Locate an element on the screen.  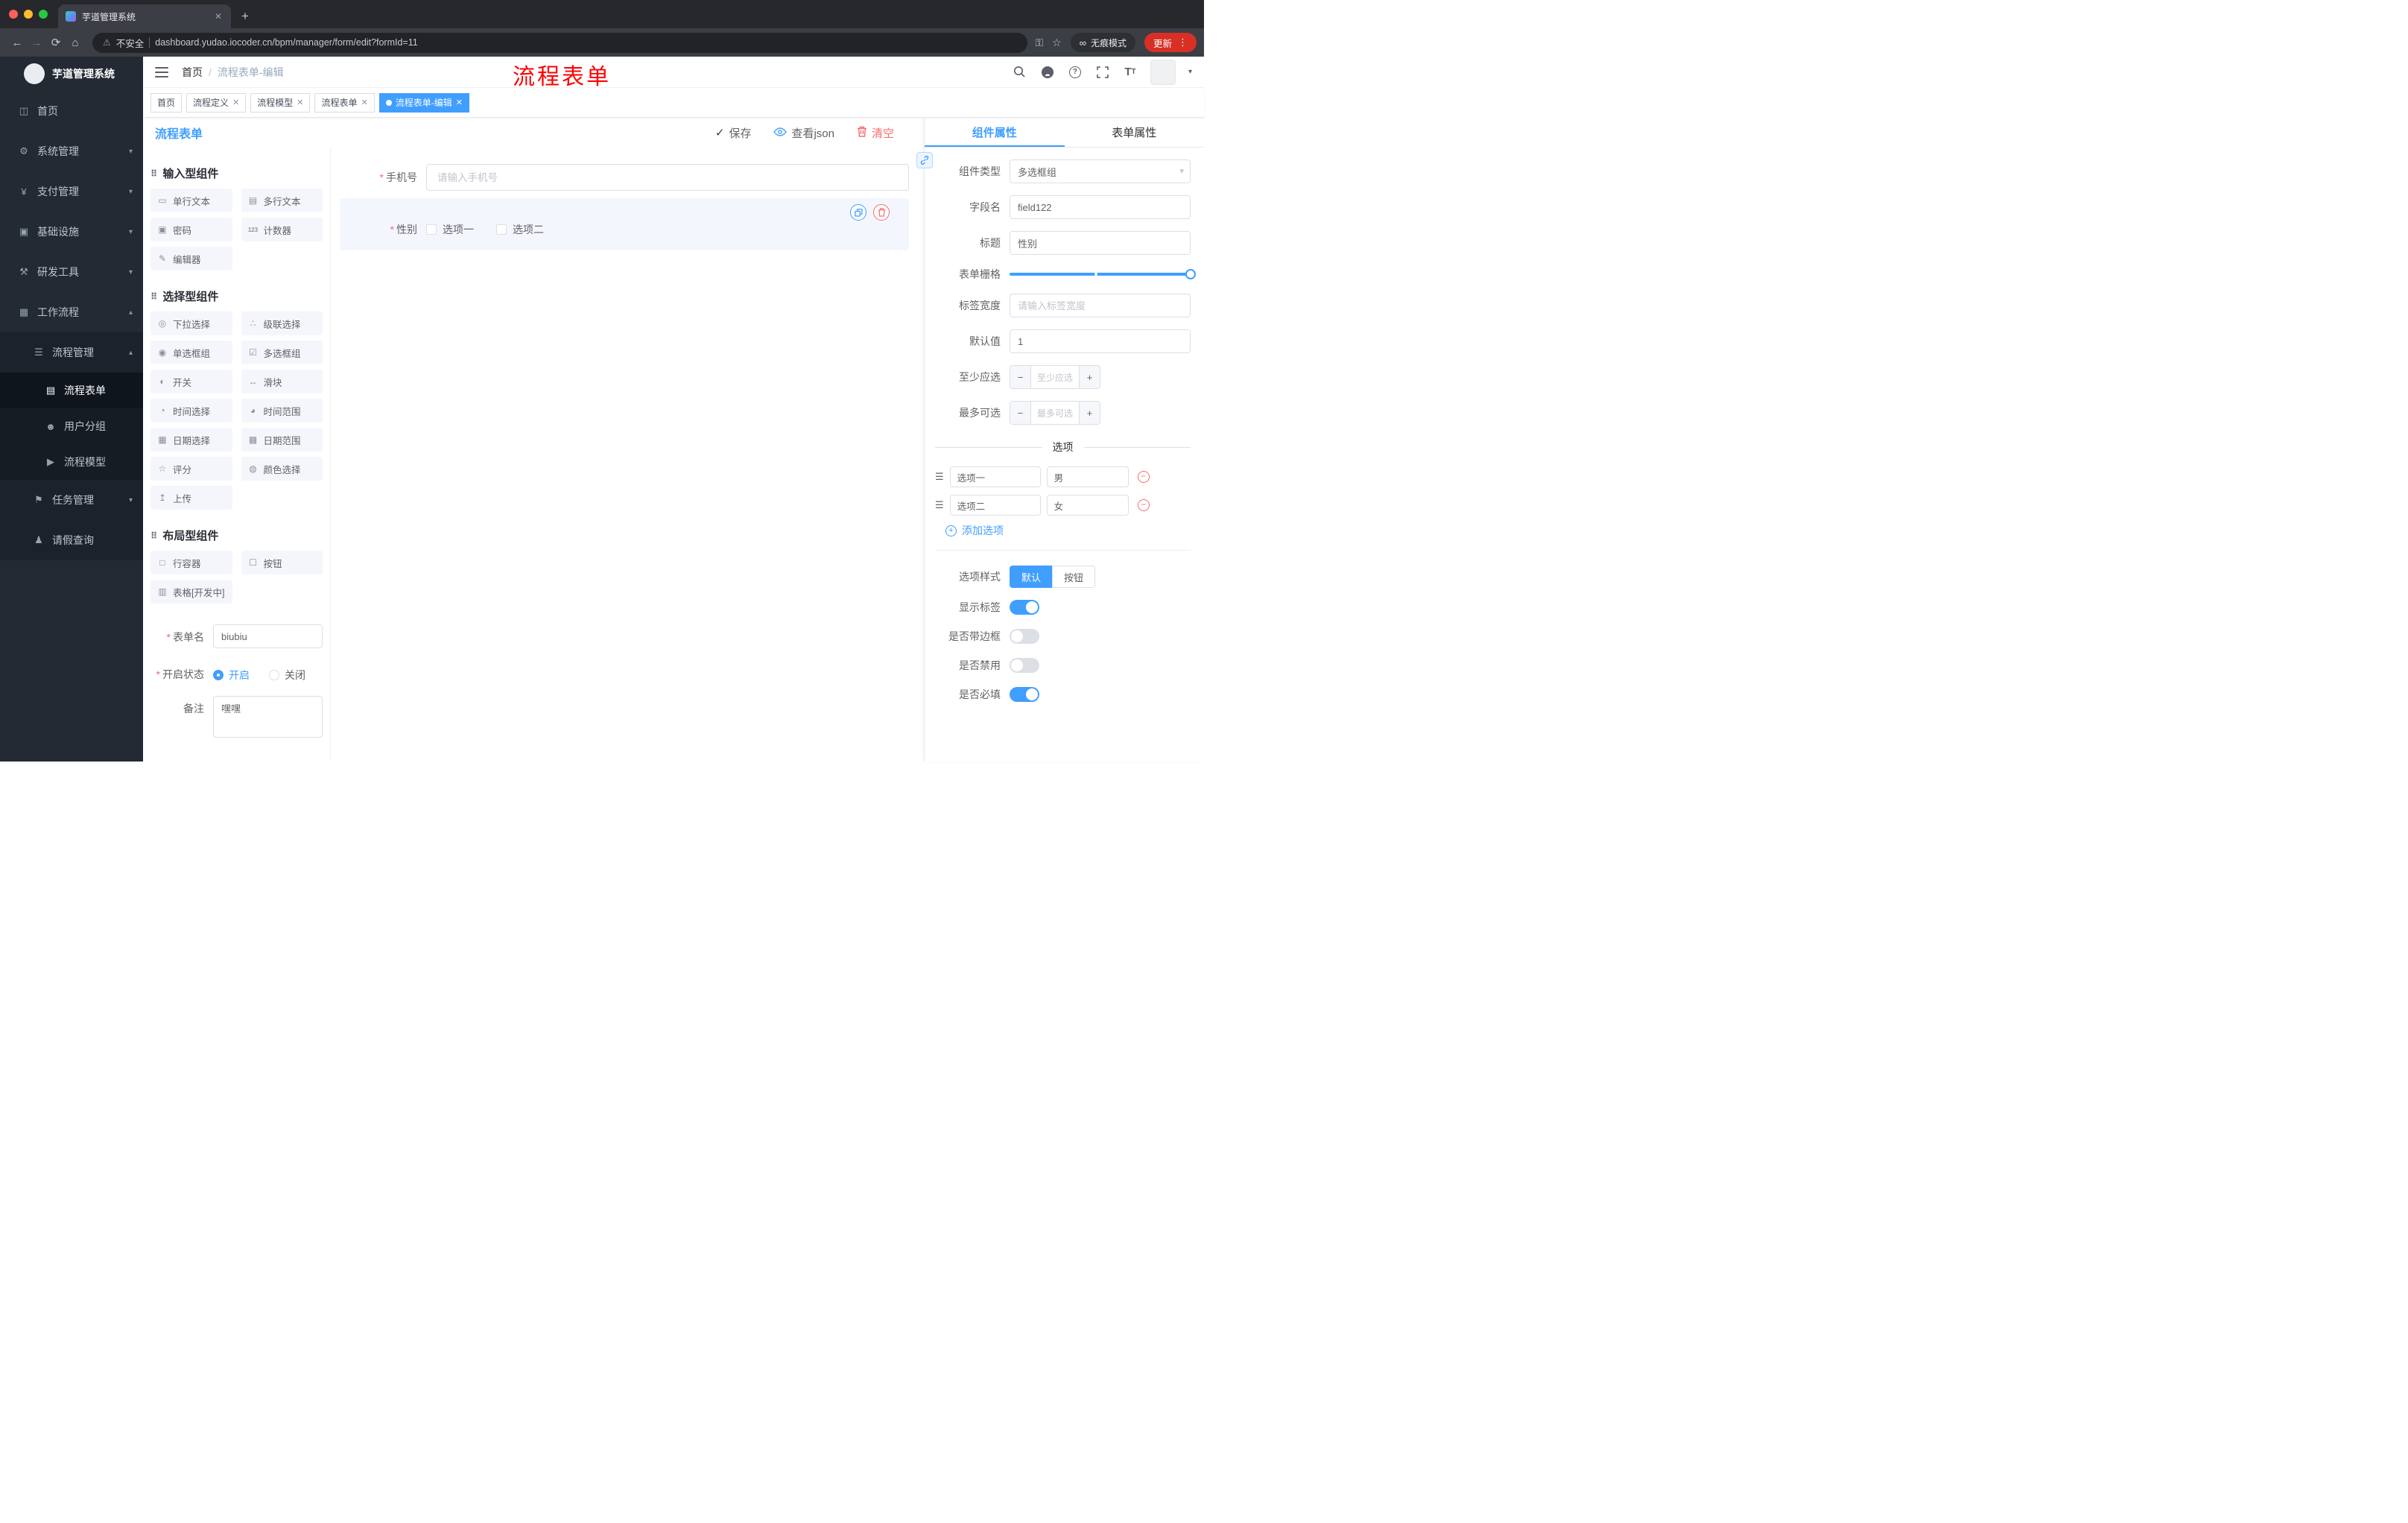
clear-button: 清空 is located at coordinates (875, 133).